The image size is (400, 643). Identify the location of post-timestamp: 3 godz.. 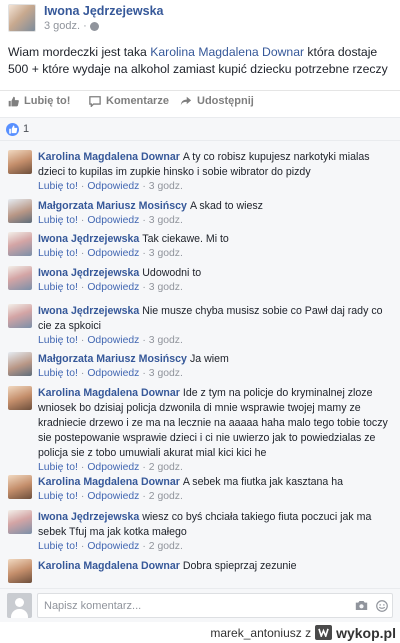
(62, 26).